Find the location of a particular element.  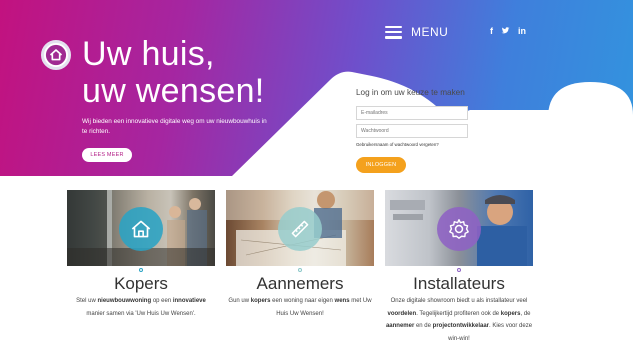

gear-icon is located at coordinates (459, 229).